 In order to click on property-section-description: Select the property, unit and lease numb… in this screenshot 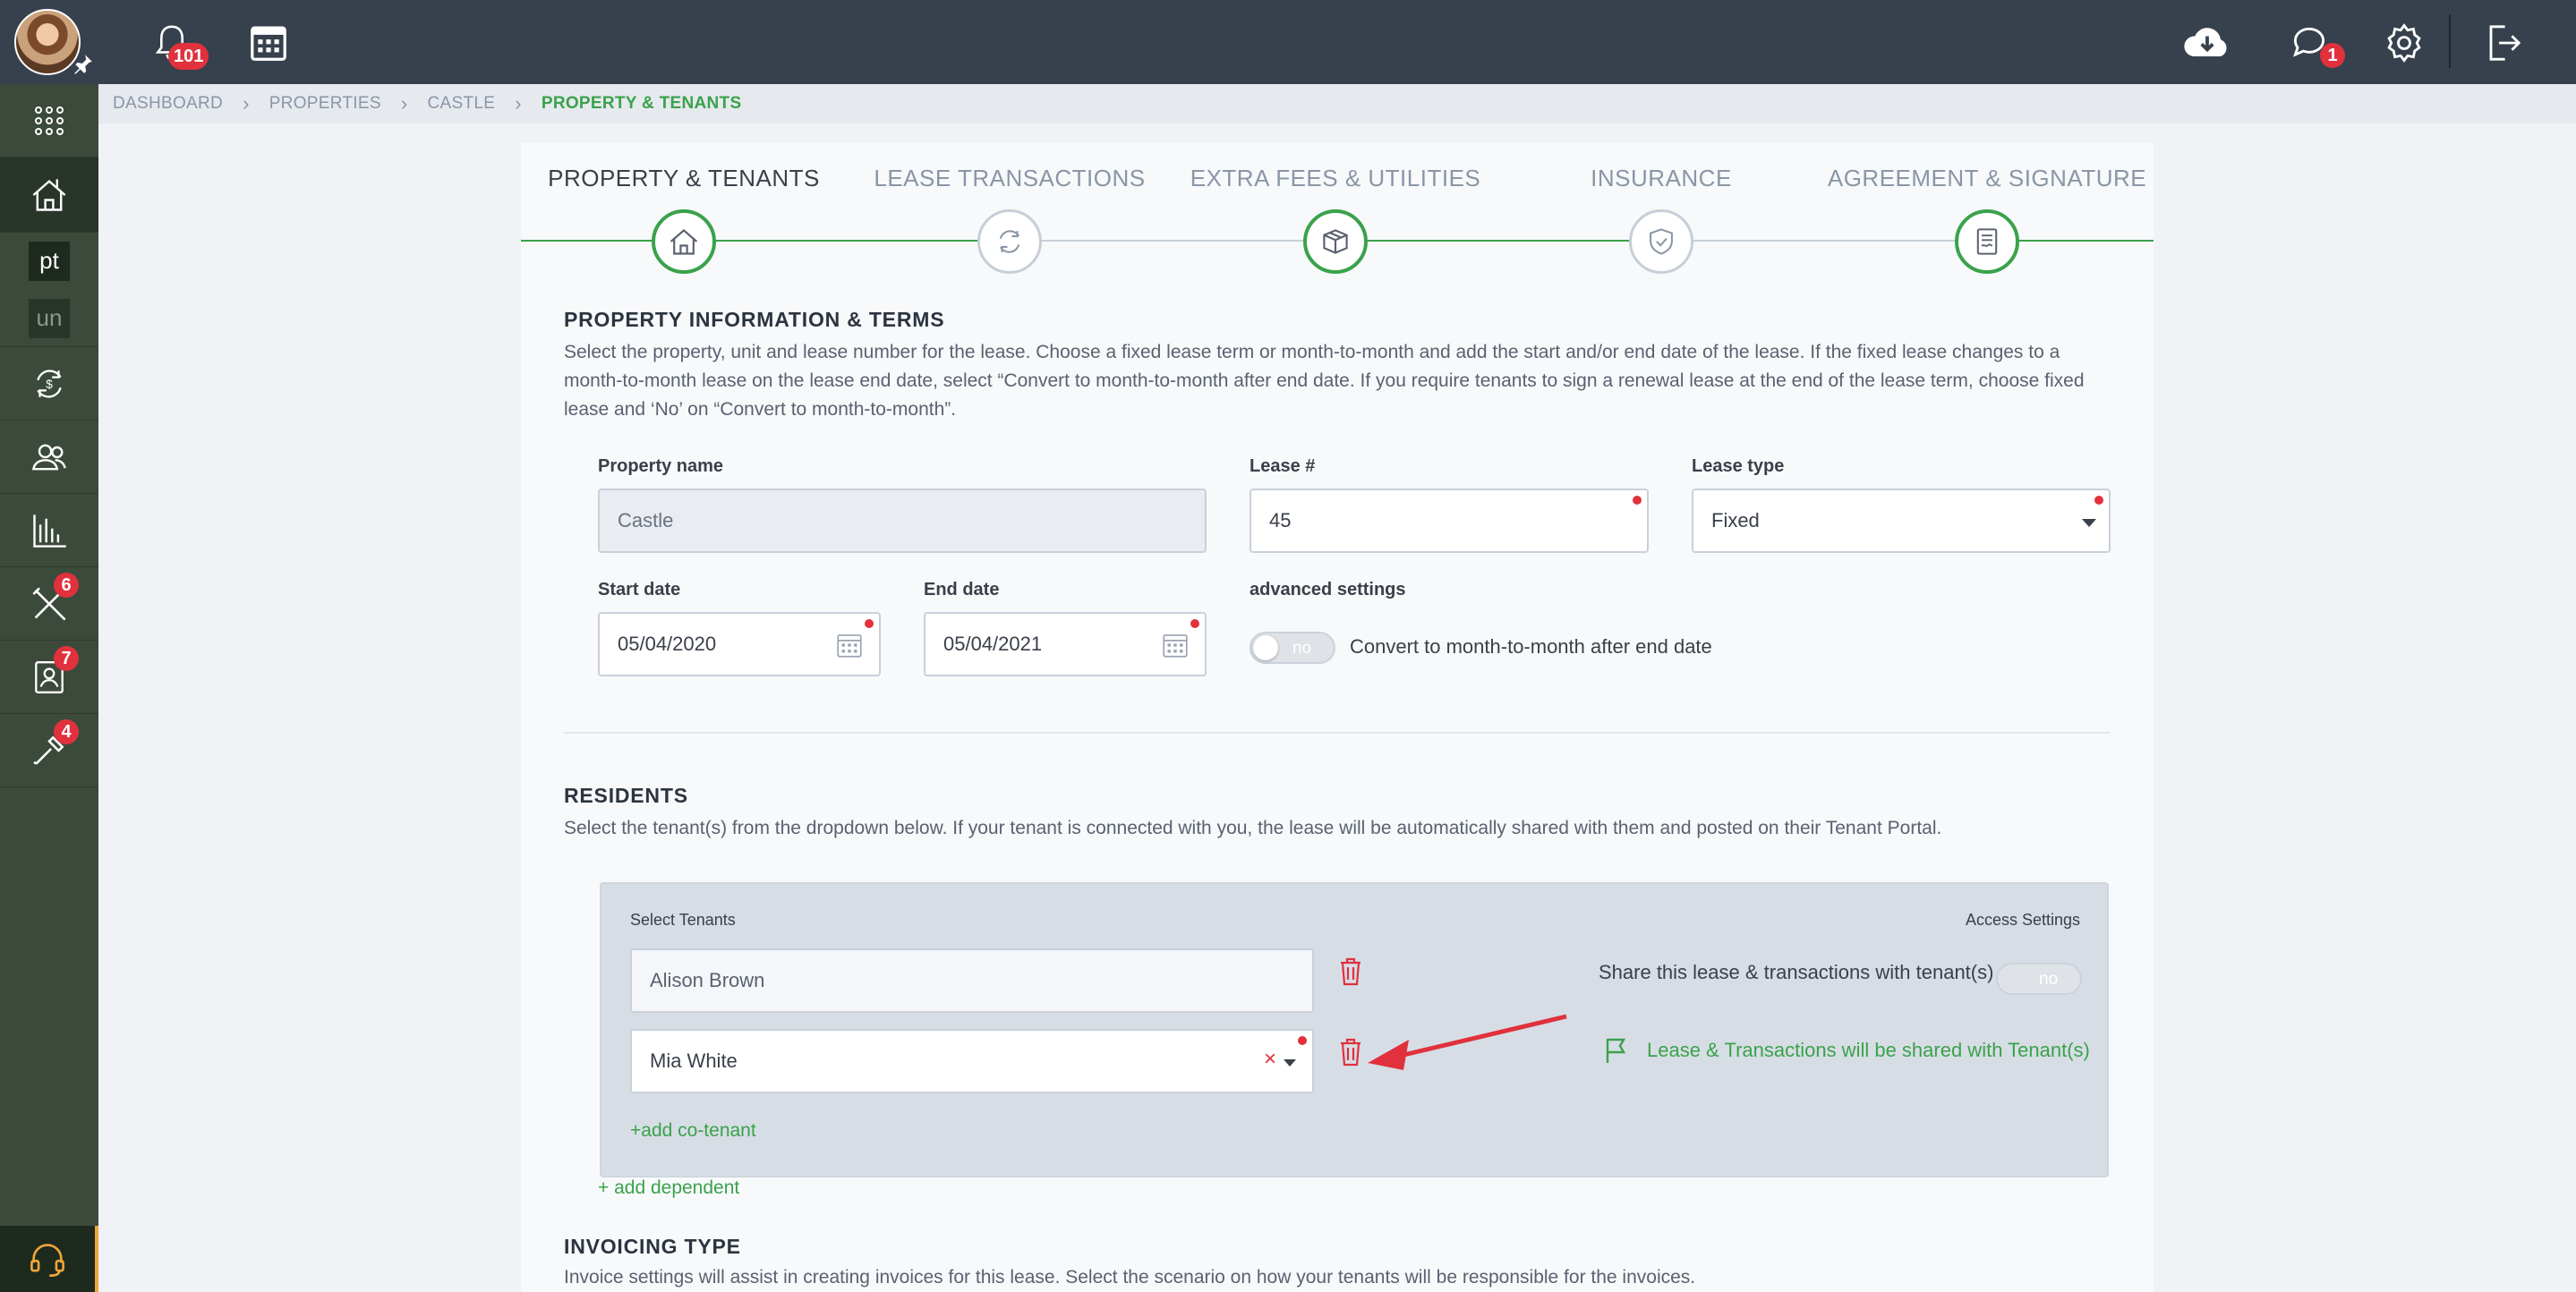, I will do `click(1324, 381)`.